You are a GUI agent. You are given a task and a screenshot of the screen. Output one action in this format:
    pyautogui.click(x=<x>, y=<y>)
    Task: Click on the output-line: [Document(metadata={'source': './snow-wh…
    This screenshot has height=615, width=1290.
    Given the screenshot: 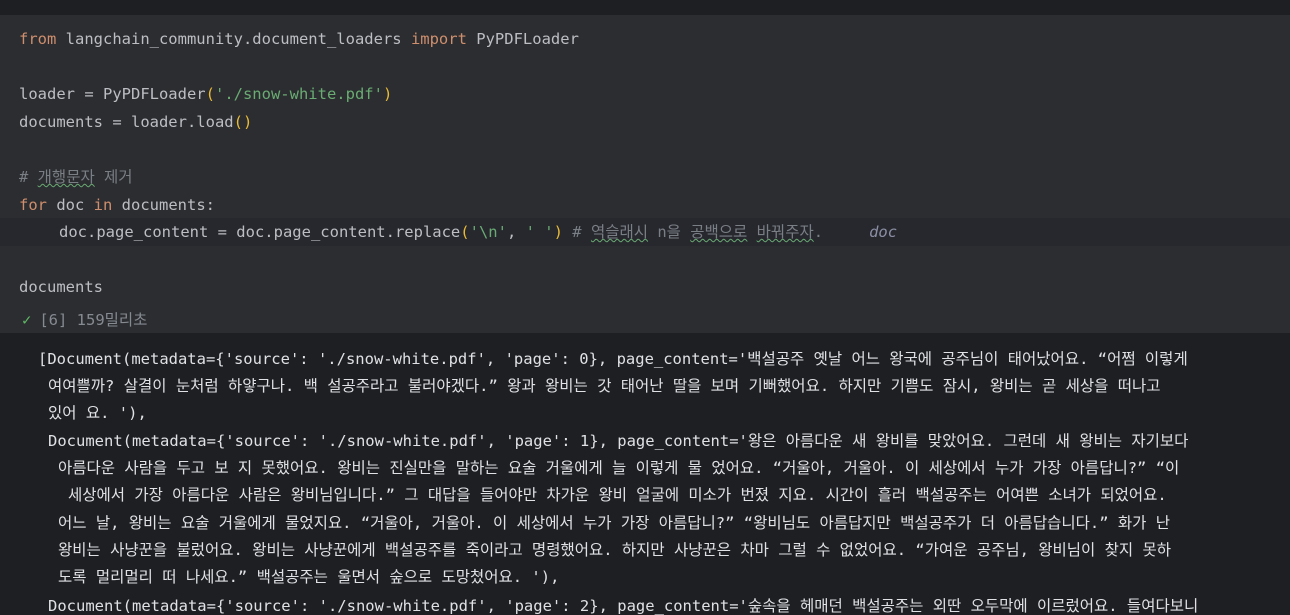 What is the action you would take?
    pyautogui.click(x=613, y=359)
    